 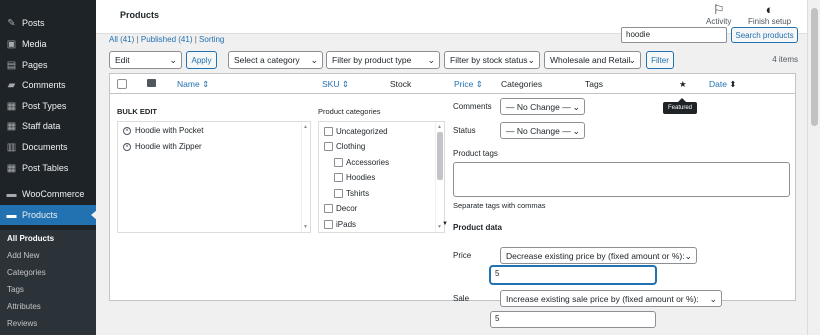 I want to click on items-count: 4 items, so click(x=785, y=59).